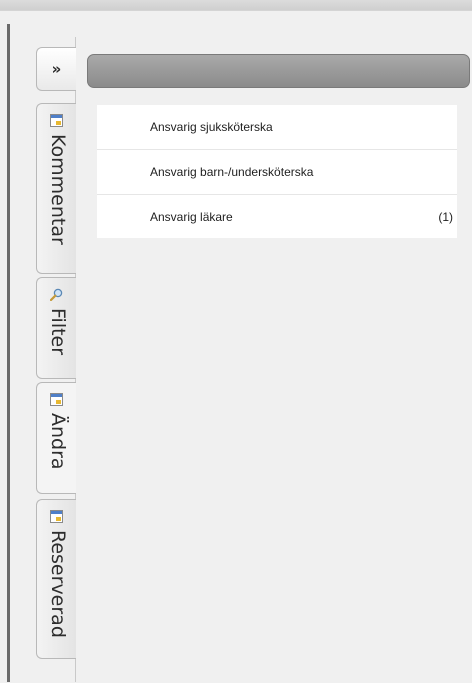  Describe the element at coordinates (211, 127) in the screenshot. I see `list-item-label: Ansvarig sjuksköterska` at that location.